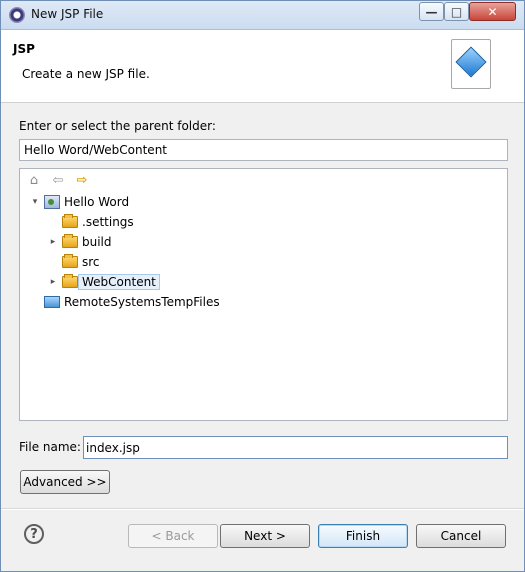  Describe the element at coordinates (262, 509) in the screenshot. I see `button-separator` at that location.